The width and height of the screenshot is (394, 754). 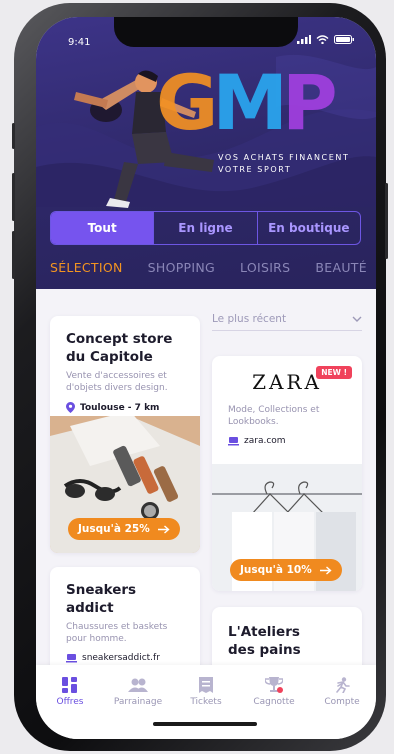 I want to click on gmp-logo: G M P, so click(x=247, y=102).